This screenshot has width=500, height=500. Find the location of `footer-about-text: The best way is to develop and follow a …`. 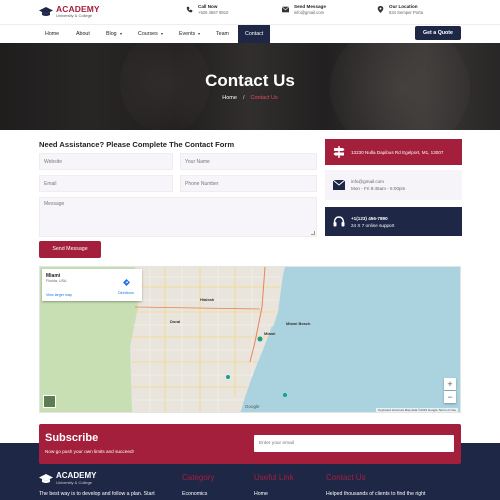

footer-about-text: The best way is to develop and follow a … is located at coordinates (97, 494).